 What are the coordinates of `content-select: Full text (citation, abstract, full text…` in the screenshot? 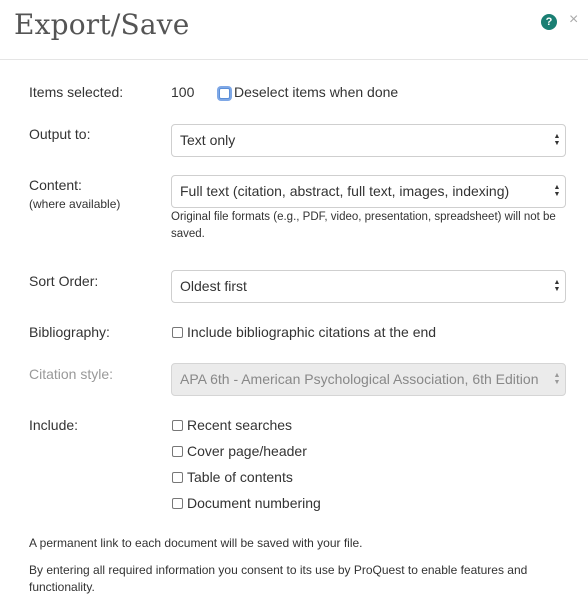 It's located at (368, 191).